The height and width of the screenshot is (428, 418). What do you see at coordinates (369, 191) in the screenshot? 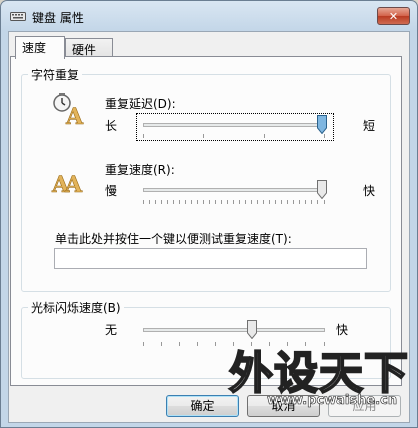
I see `repeat-rate-max-label: 快` at bounding box center [369, 191].